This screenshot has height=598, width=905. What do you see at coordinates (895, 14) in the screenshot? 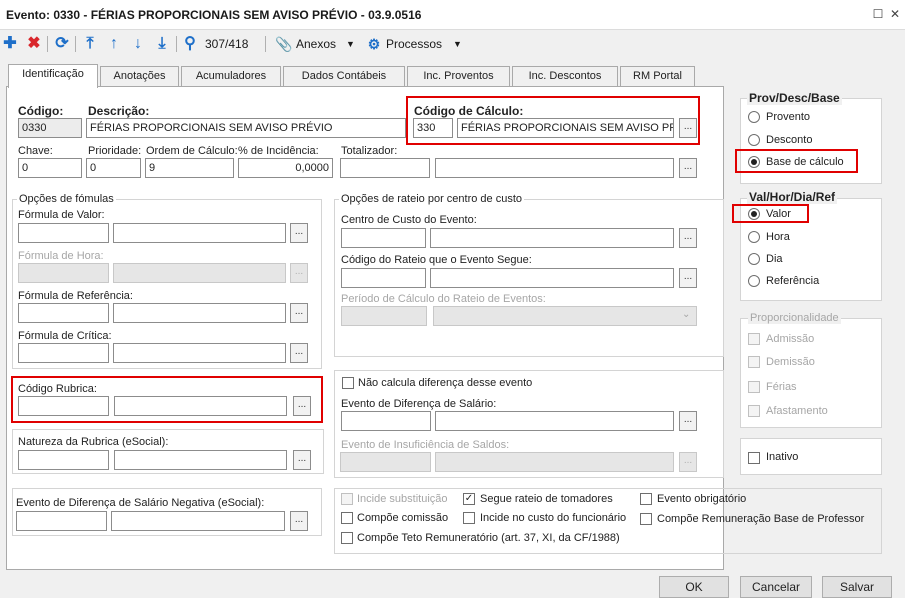
I see `close-icon: ✕` at bounding box center [895, 14].